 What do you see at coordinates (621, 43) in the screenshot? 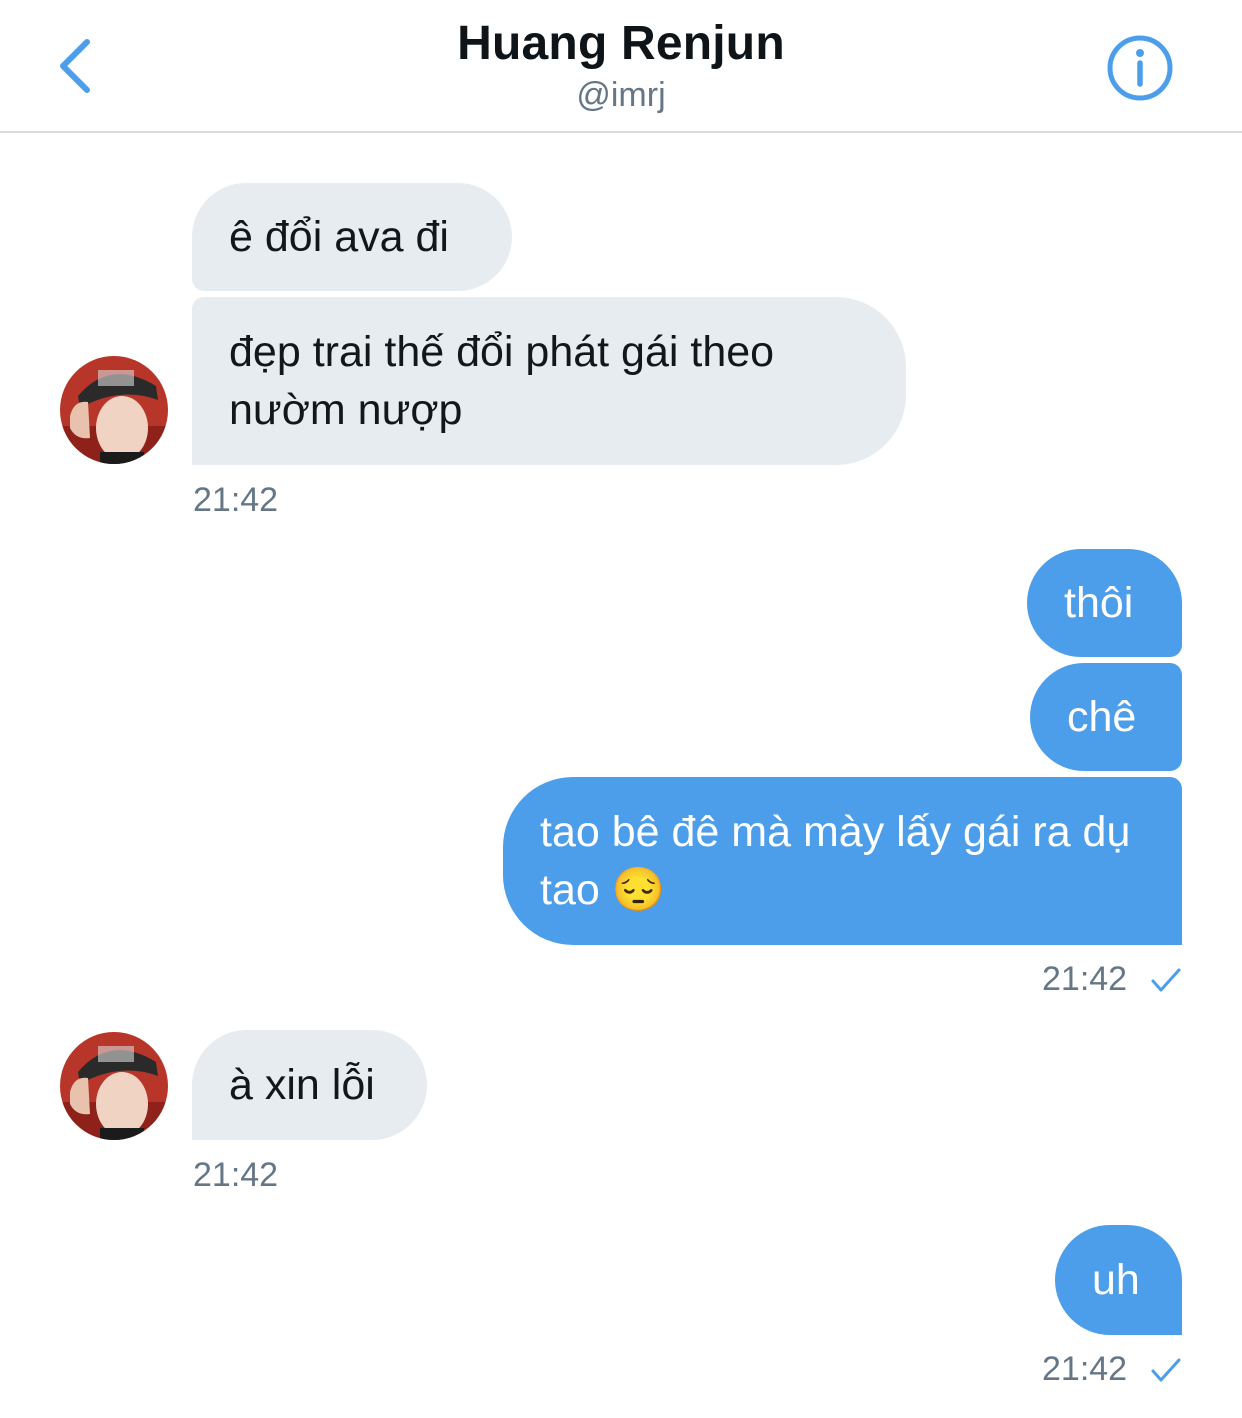
I see `contact-name: Huang Renjun` at bounding box center [621, 43].